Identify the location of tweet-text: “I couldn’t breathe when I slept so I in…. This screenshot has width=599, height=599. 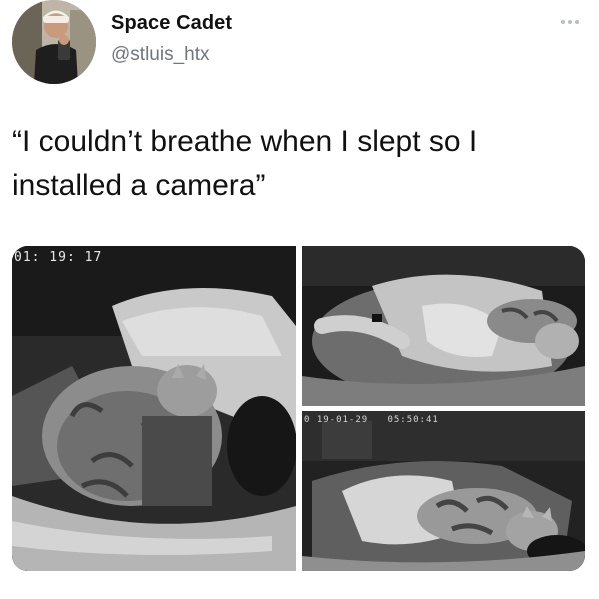
(245, 163).